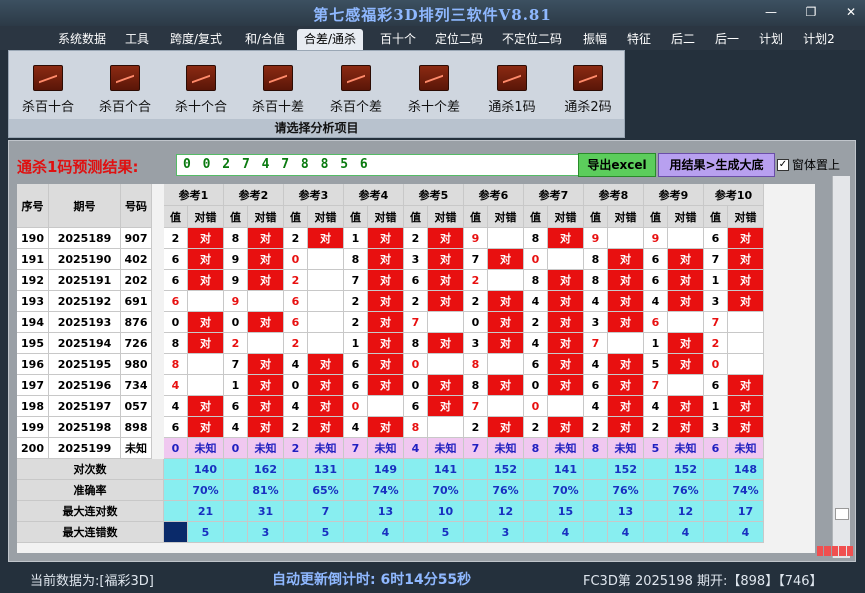 This screenshot has width=865, height=593. I want to click on menu-tab: 合差/通杀, so click(330, 39).